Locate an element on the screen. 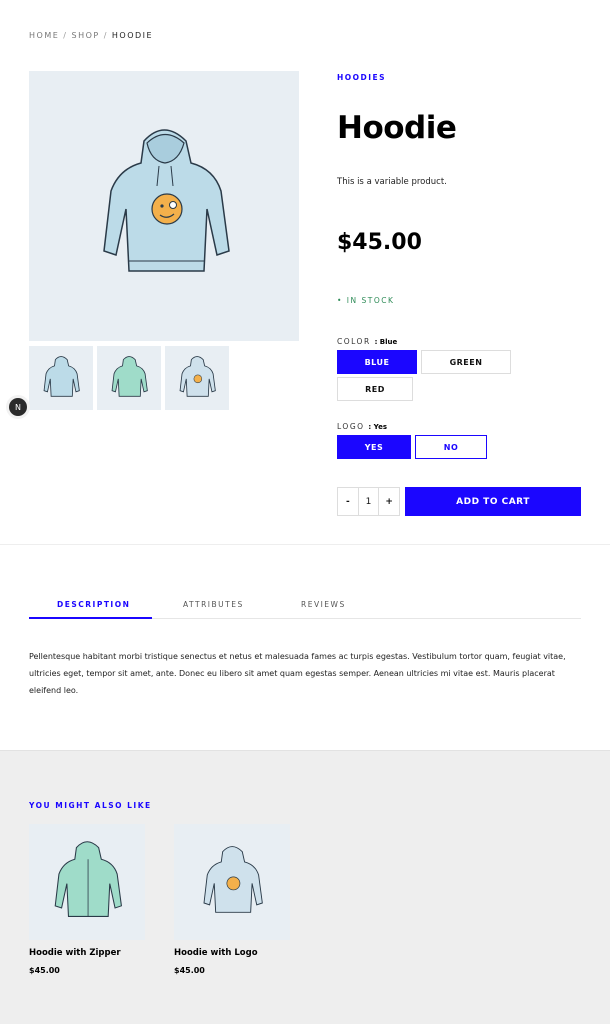  breadcrumb: HOME / SHOP / HOODIE is located at coordinates (91, 35).